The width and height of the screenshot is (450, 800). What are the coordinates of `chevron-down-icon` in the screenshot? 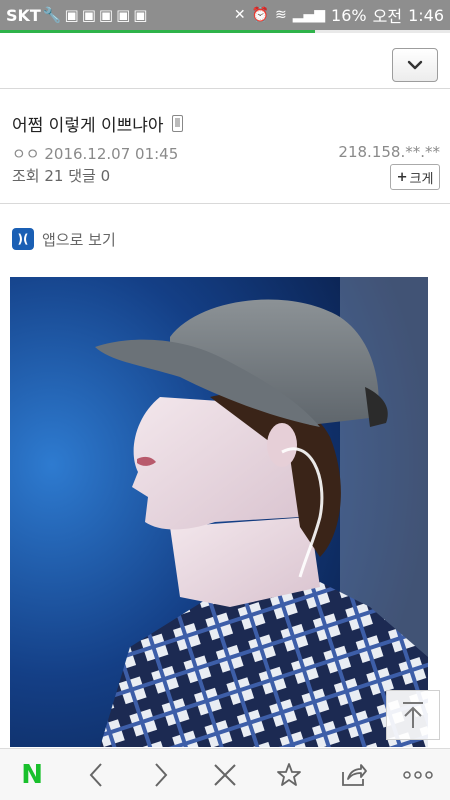 It's located at (415, 65).